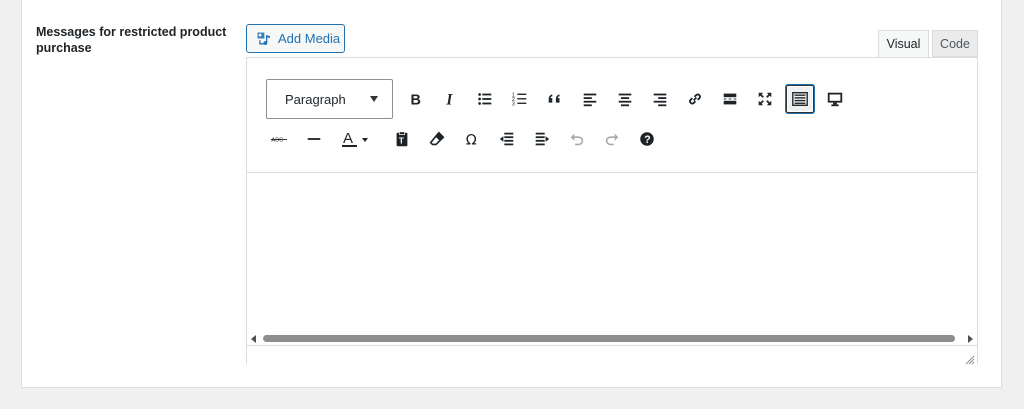 Image resolution: width=1024 pixels, height=409 pixels. I want to click on undo-button, so click(577, 139).